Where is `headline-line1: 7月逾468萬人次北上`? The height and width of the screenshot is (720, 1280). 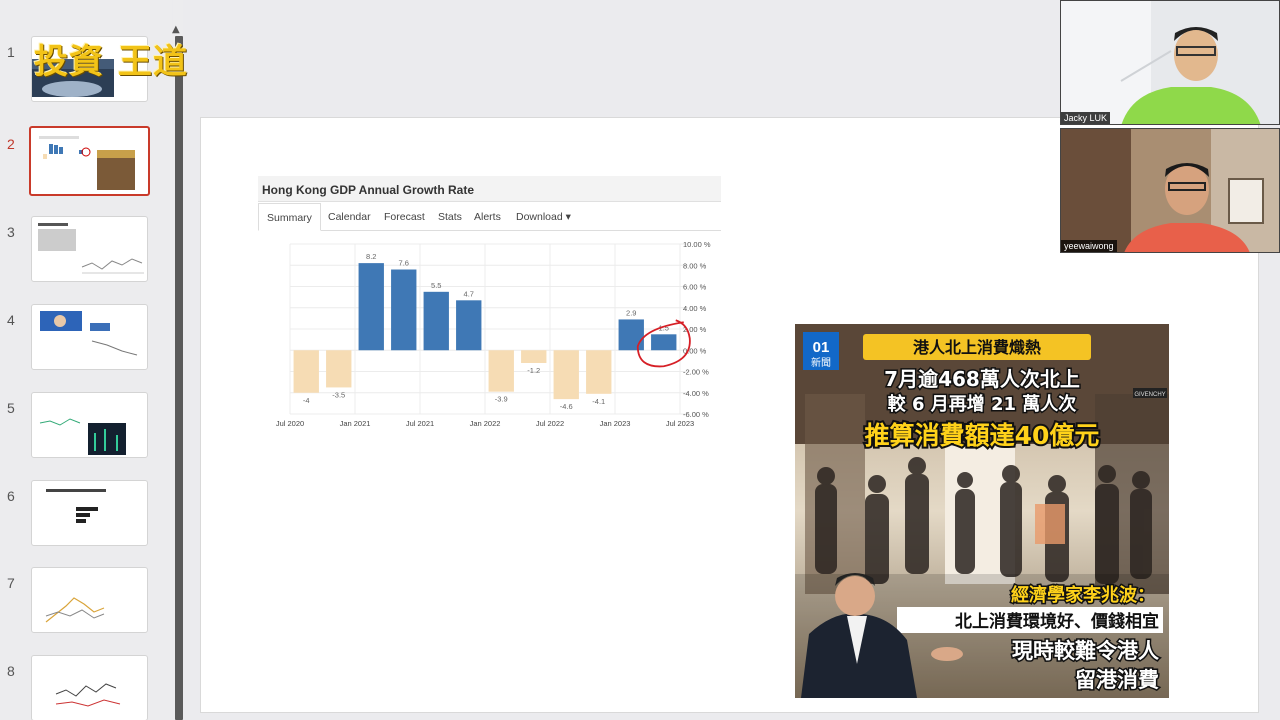 headline-line1: 7月逾468萬人次北上 is located at coordinates (982, 379).